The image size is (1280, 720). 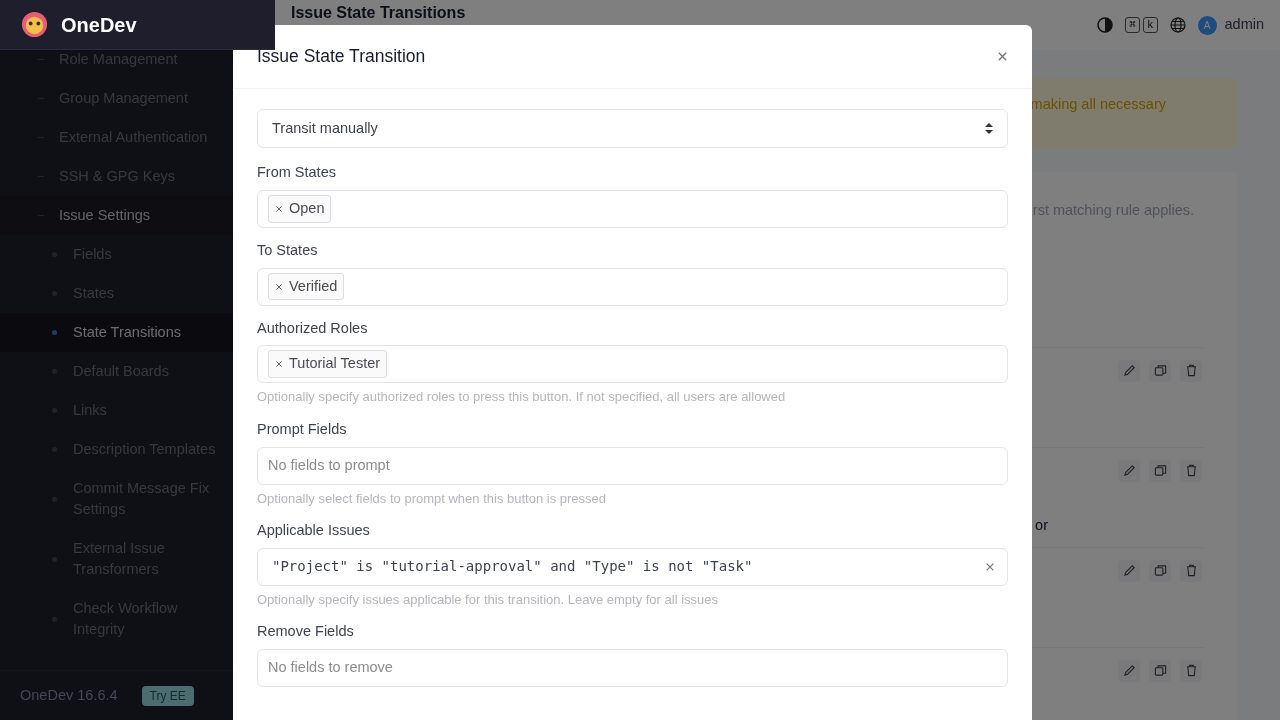 I want to click on page-title: Issue State Transitions, so click(x=378, y=13).